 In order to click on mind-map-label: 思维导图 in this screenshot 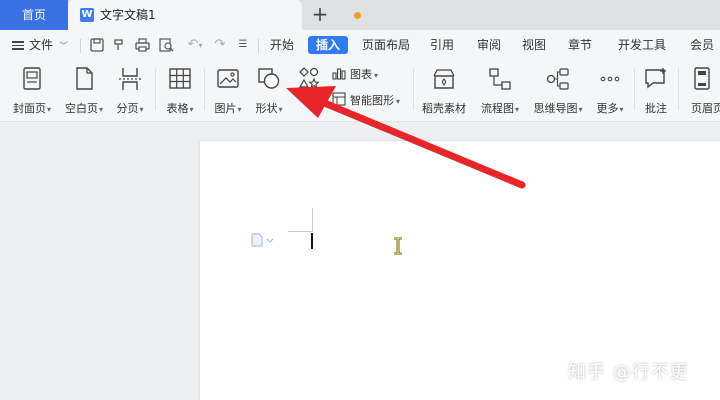, I will do `click(555, 108)`.